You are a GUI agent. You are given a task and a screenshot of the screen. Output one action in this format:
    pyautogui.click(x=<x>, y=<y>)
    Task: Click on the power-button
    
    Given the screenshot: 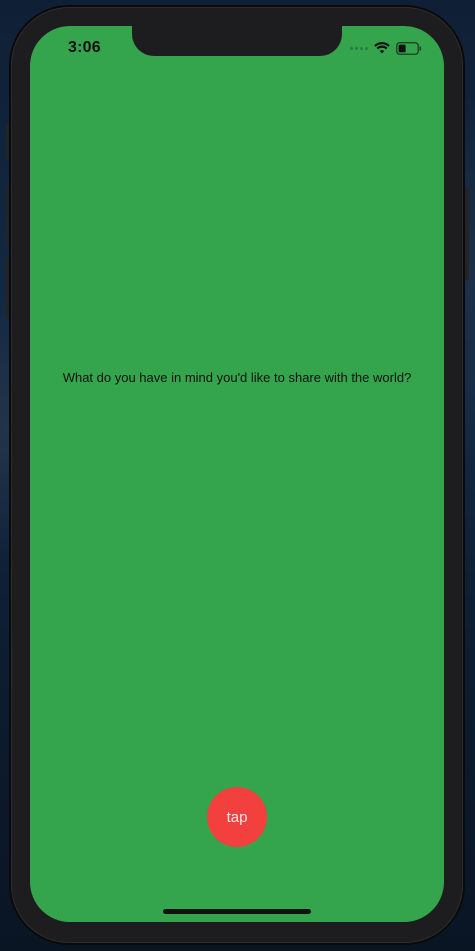 What is the action you would take?
    pyautogui.click(x=466, y=234)
    